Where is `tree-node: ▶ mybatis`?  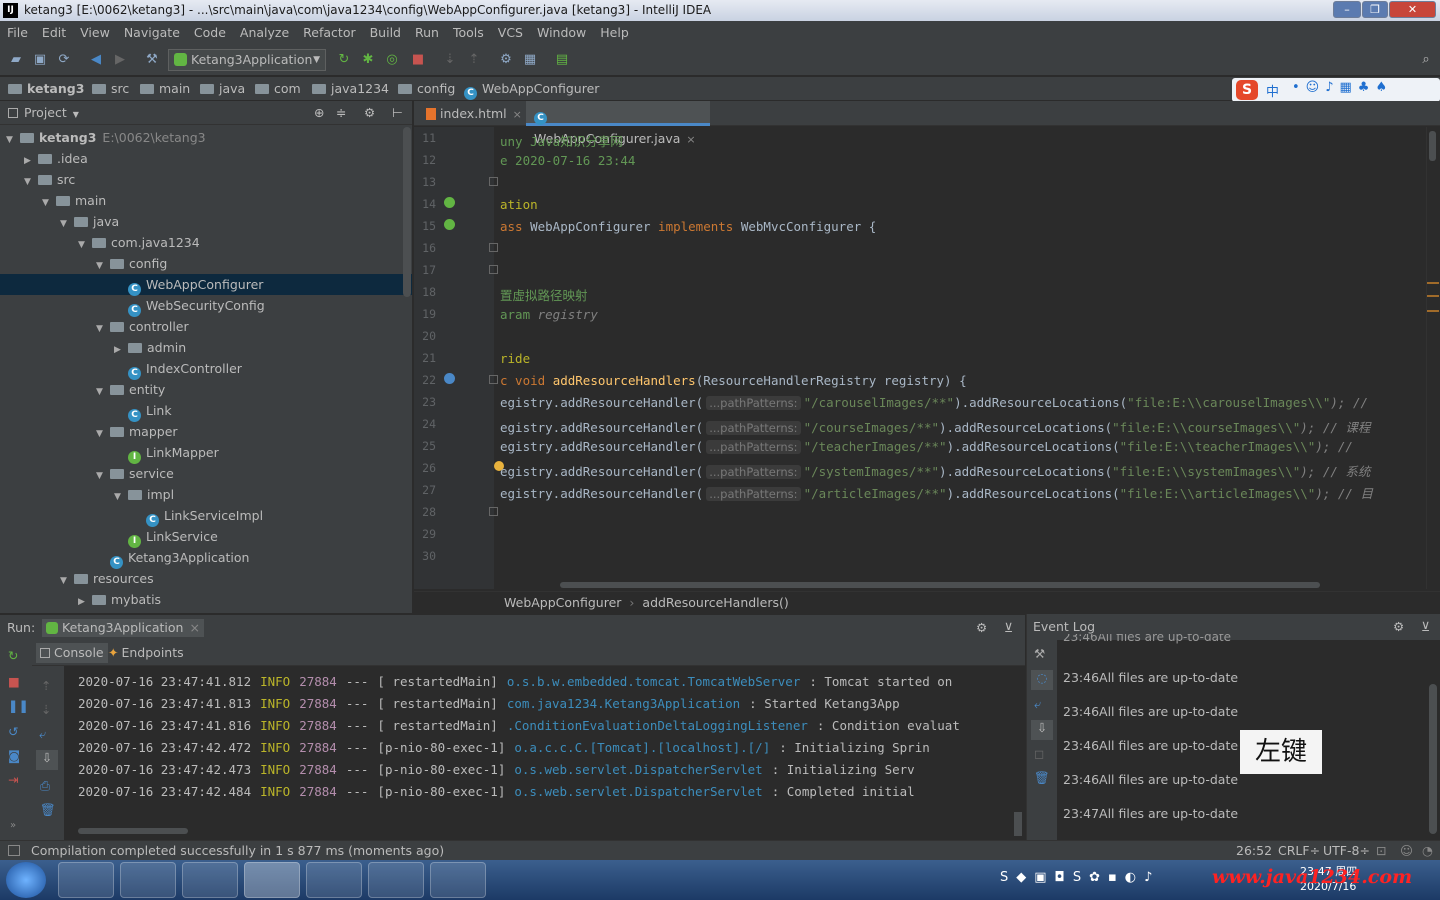 tree-node: ▶ mybatis is located at coordinates (206, 599).